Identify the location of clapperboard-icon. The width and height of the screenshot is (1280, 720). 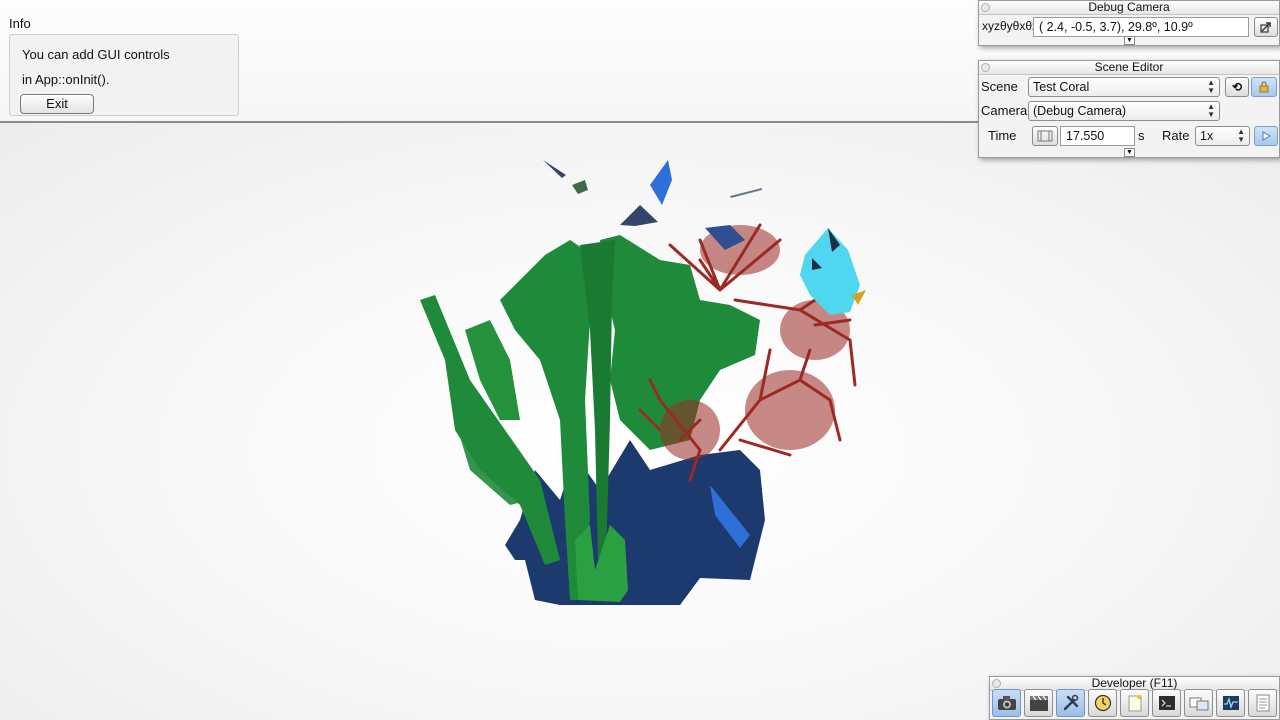
(1038, 703).